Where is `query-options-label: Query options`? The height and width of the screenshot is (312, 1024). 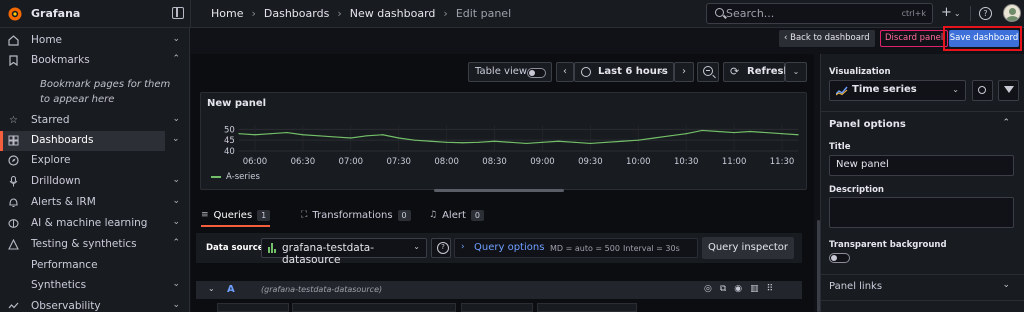 query-options-label: Query options is located at coordinates (509, 247).